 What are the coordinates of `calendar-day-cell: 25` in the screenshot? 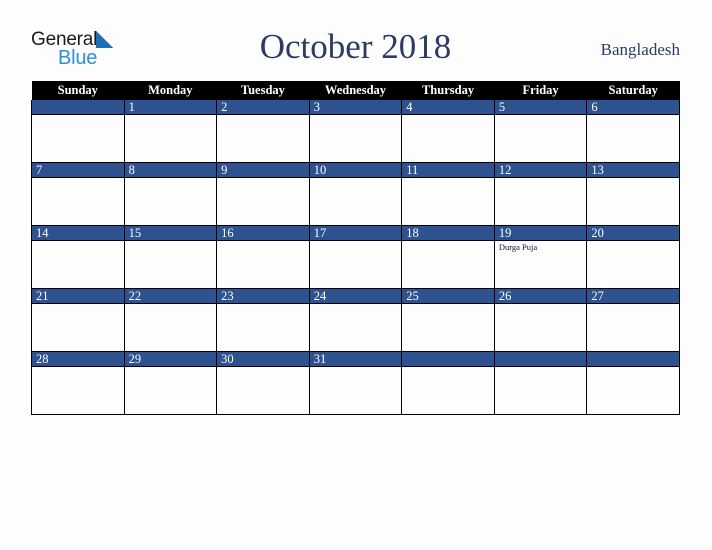 It's located at (448, 320).